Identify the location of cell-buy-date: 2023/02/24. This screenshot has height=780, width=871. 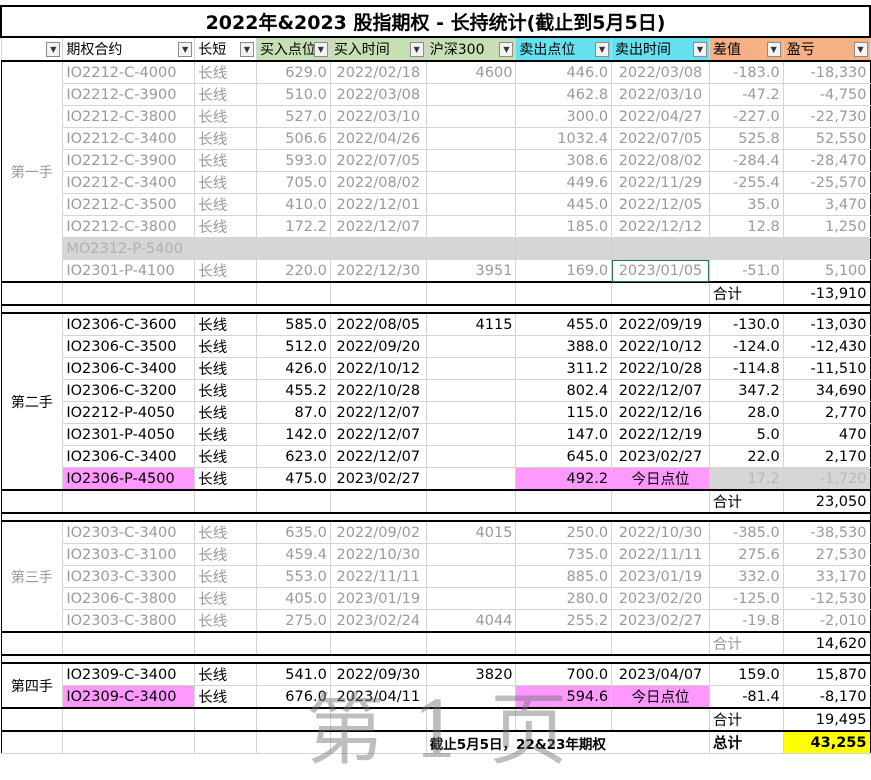
(378, 621).